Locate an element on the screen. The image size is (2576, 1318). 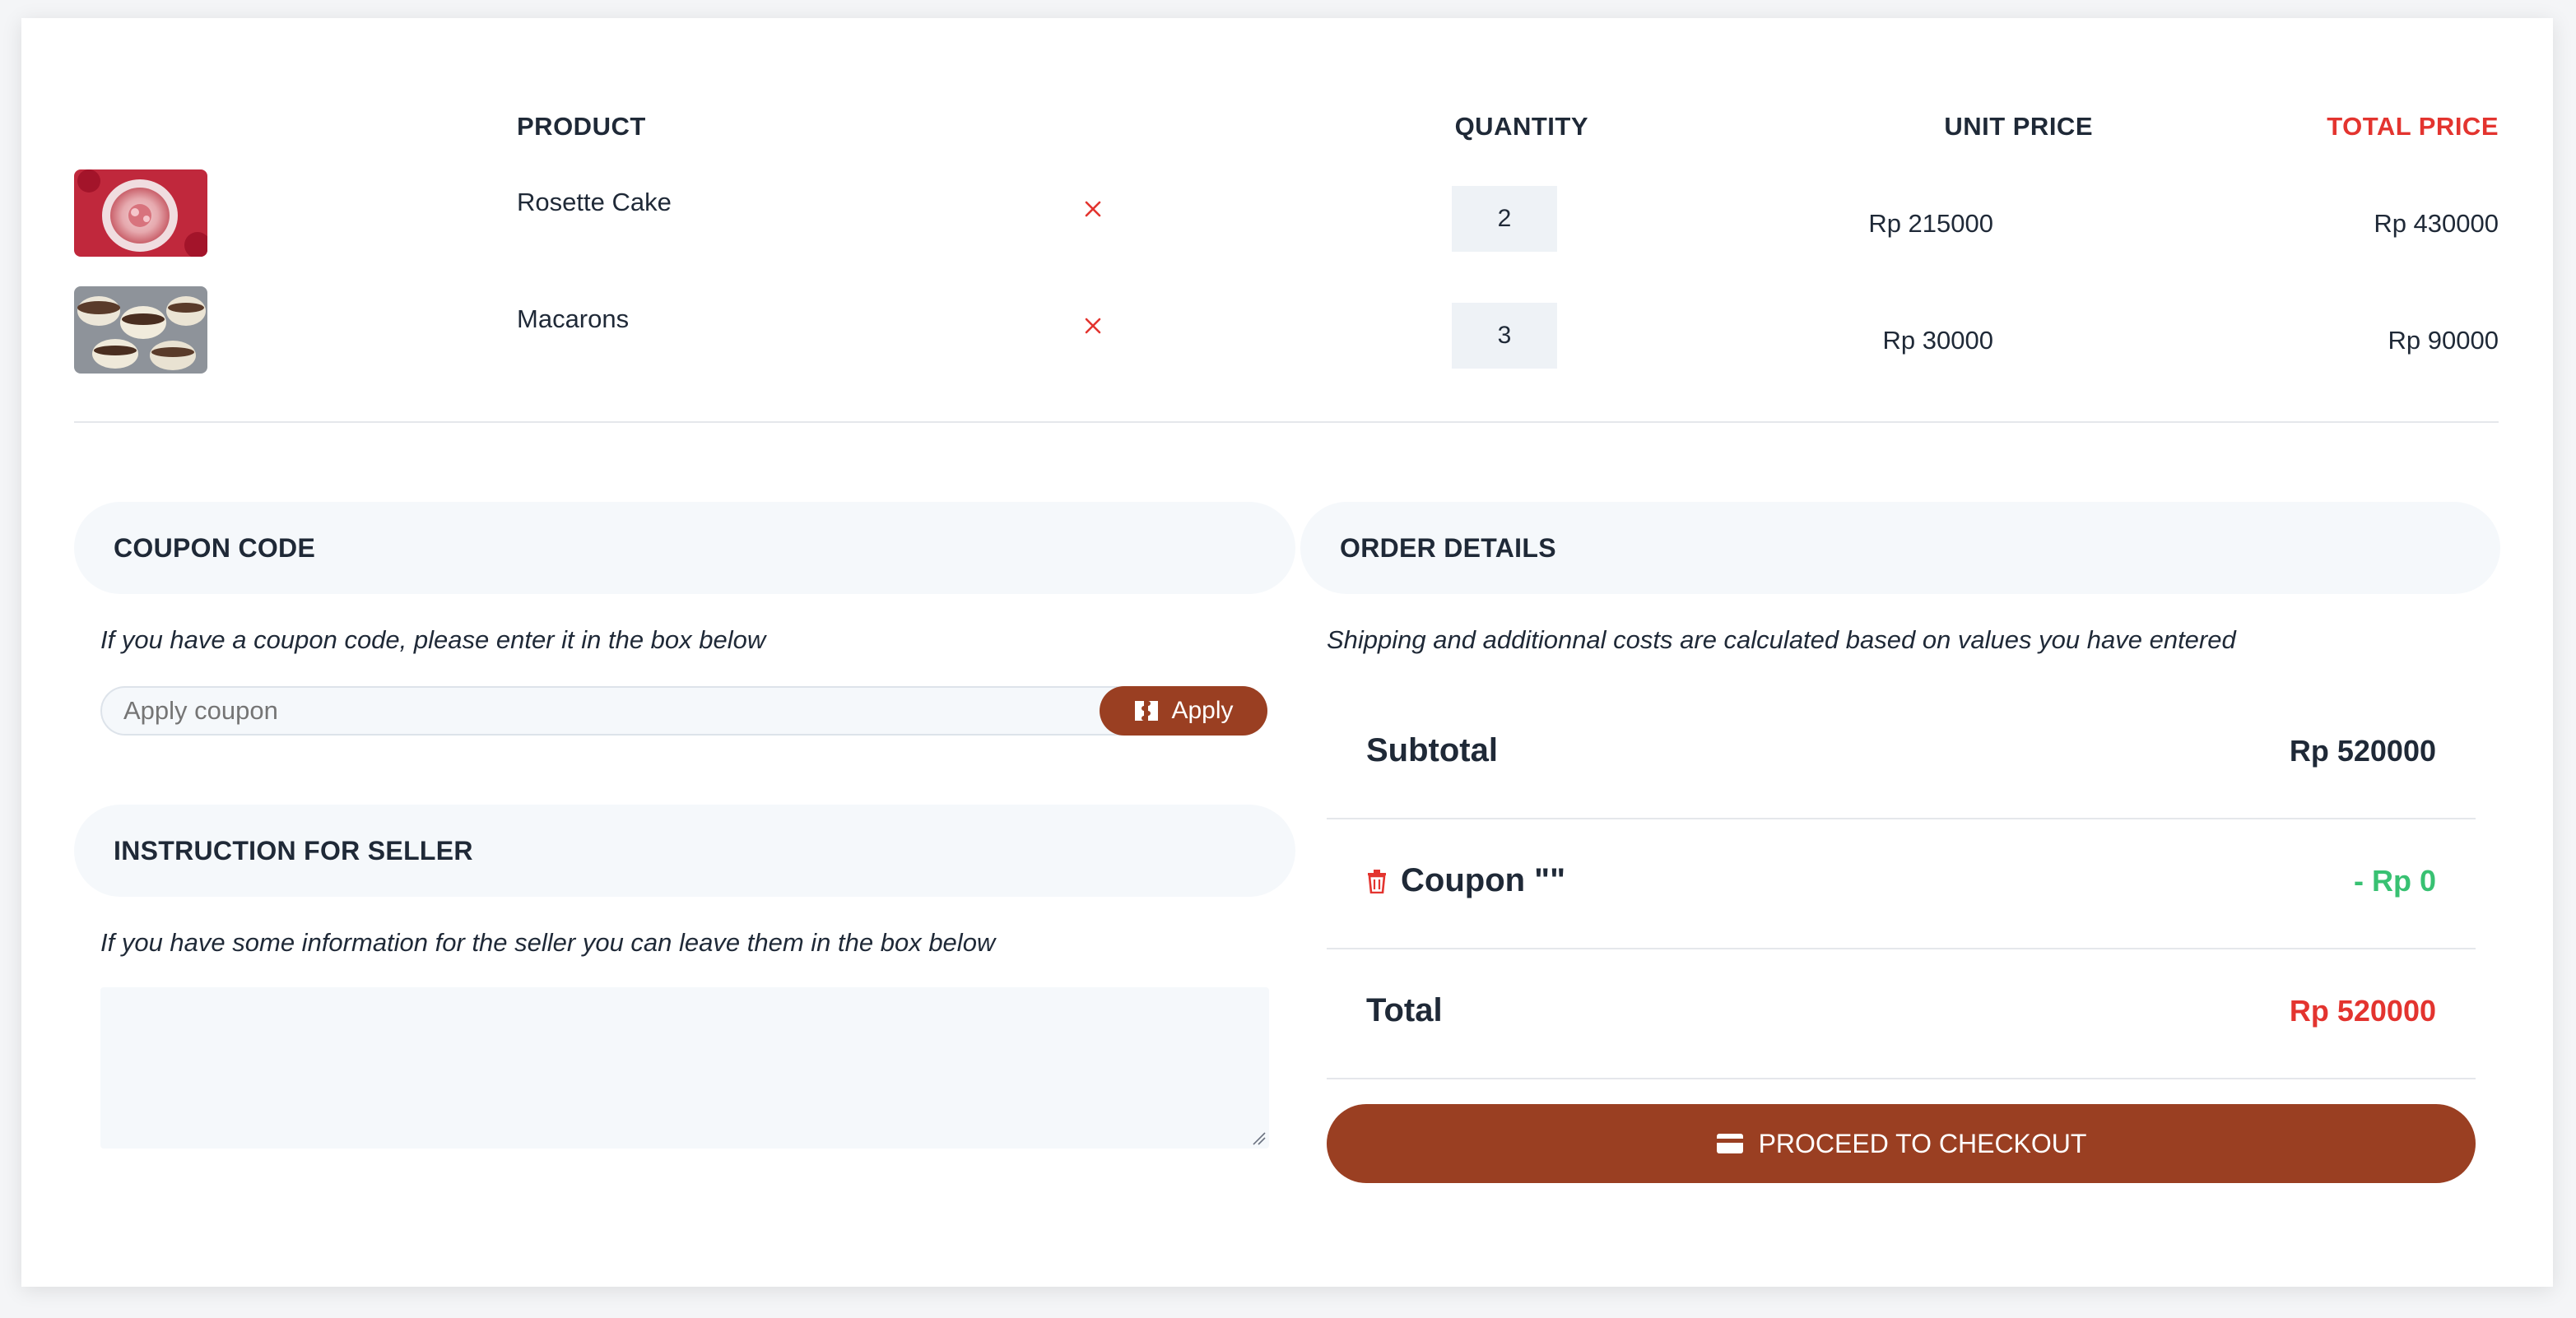
apply-label: Apply is located at coordinates (1202, 710).